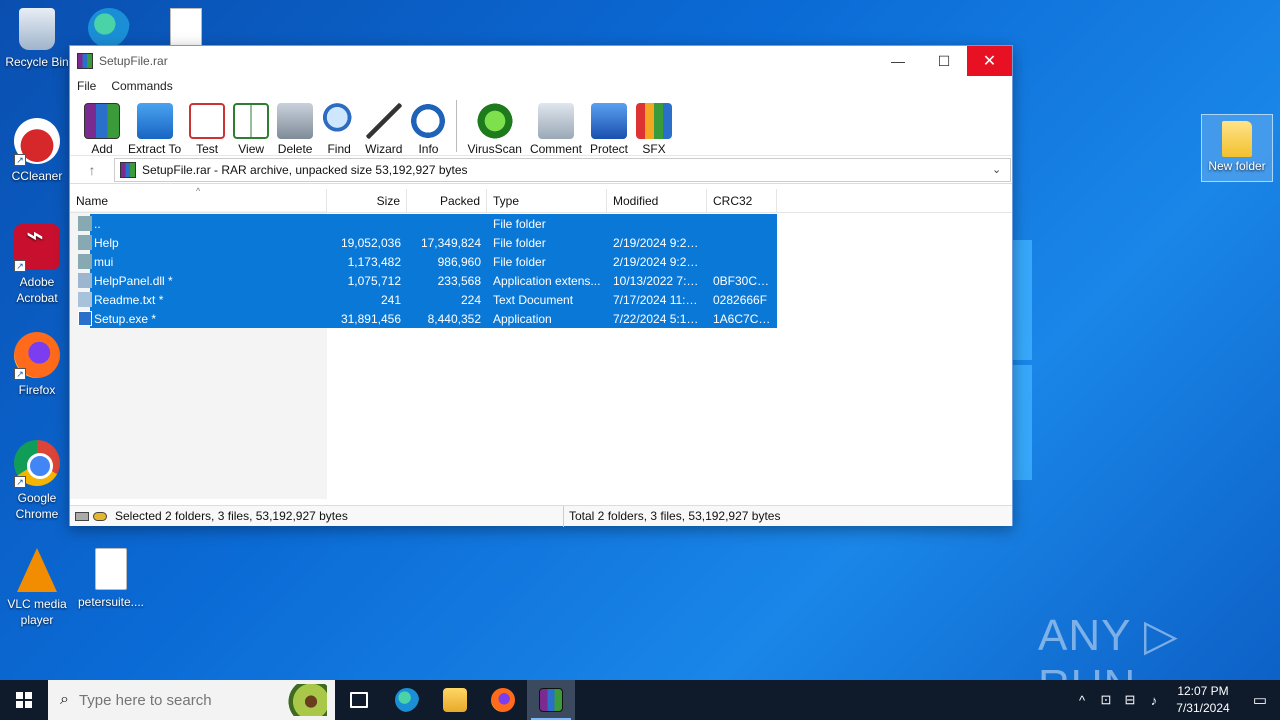 The image size is (1280, 720). Describe the element at coordinates (555, 149) in the screenshot. I see `toolbar-label: Comment` at that location.